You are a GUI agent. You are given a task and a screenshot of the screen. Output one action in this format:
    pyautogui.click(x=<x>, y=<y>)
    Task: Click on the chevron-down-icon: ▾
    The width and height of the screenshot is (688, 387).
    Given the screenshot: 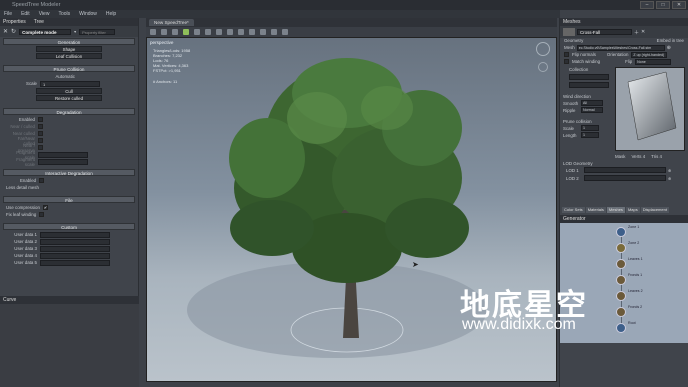 What is the action you would take?
    pyautogui.click(x=75, y=31)
    